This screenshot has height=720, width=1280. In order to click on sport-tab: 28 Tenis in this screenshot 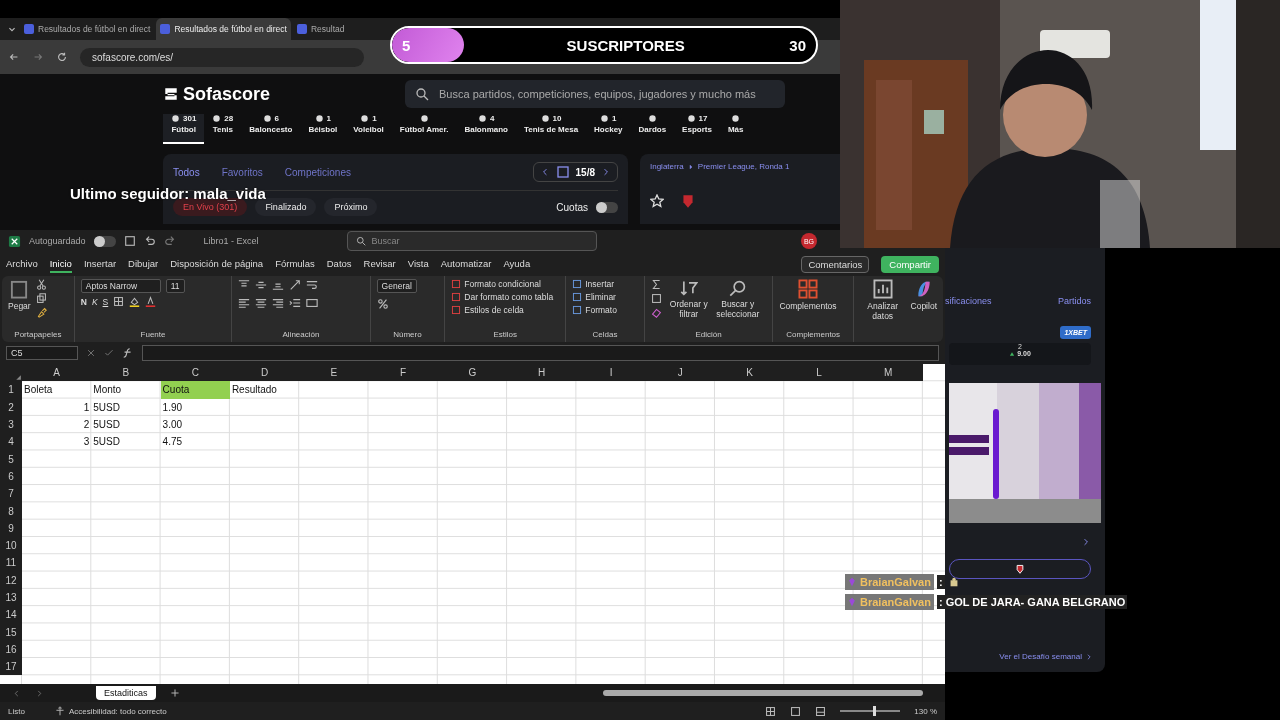, I will do `click(223, 129)`.